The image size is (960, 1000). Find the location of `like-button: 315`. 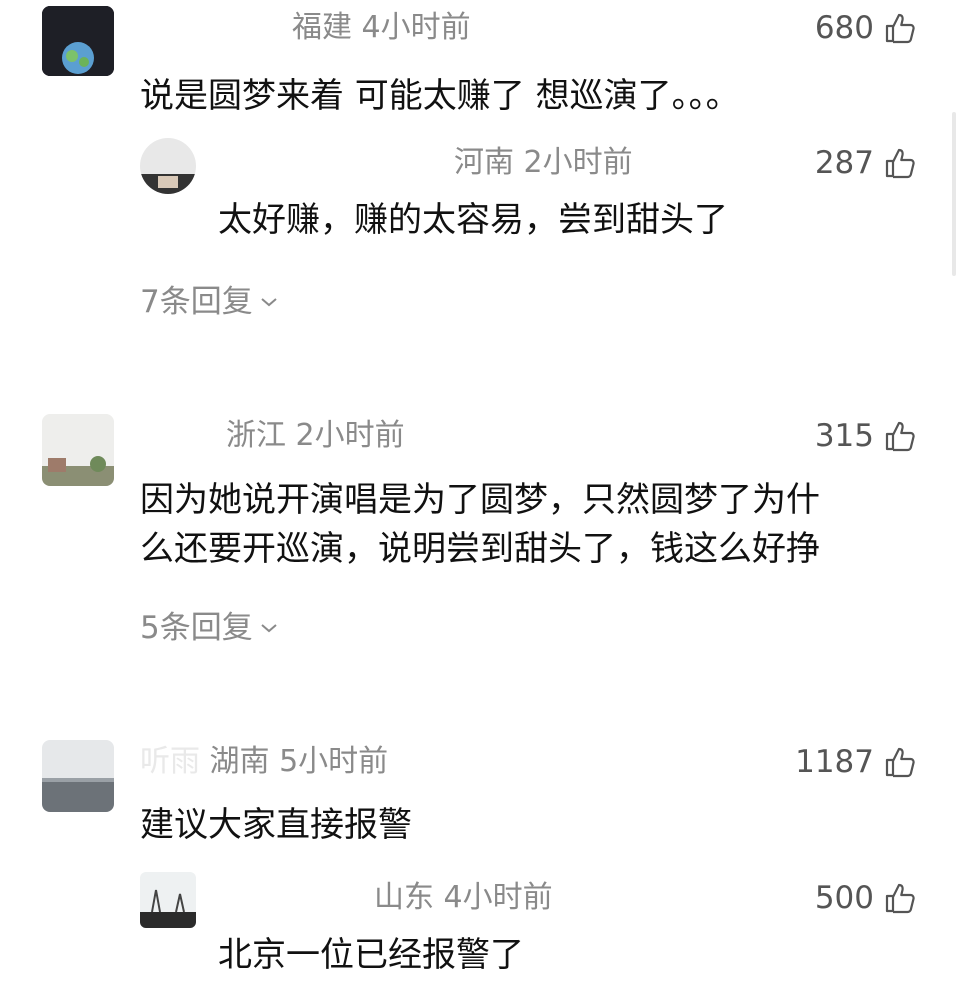

like-button: 315 is located at coordinates (866, 436).